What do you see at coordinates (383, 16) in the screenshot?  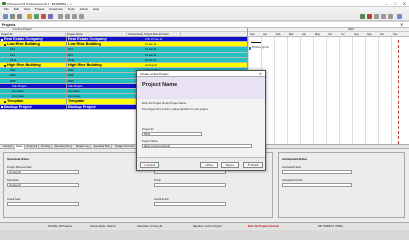 I see `copy-icon` at bounding box center [383, 16].